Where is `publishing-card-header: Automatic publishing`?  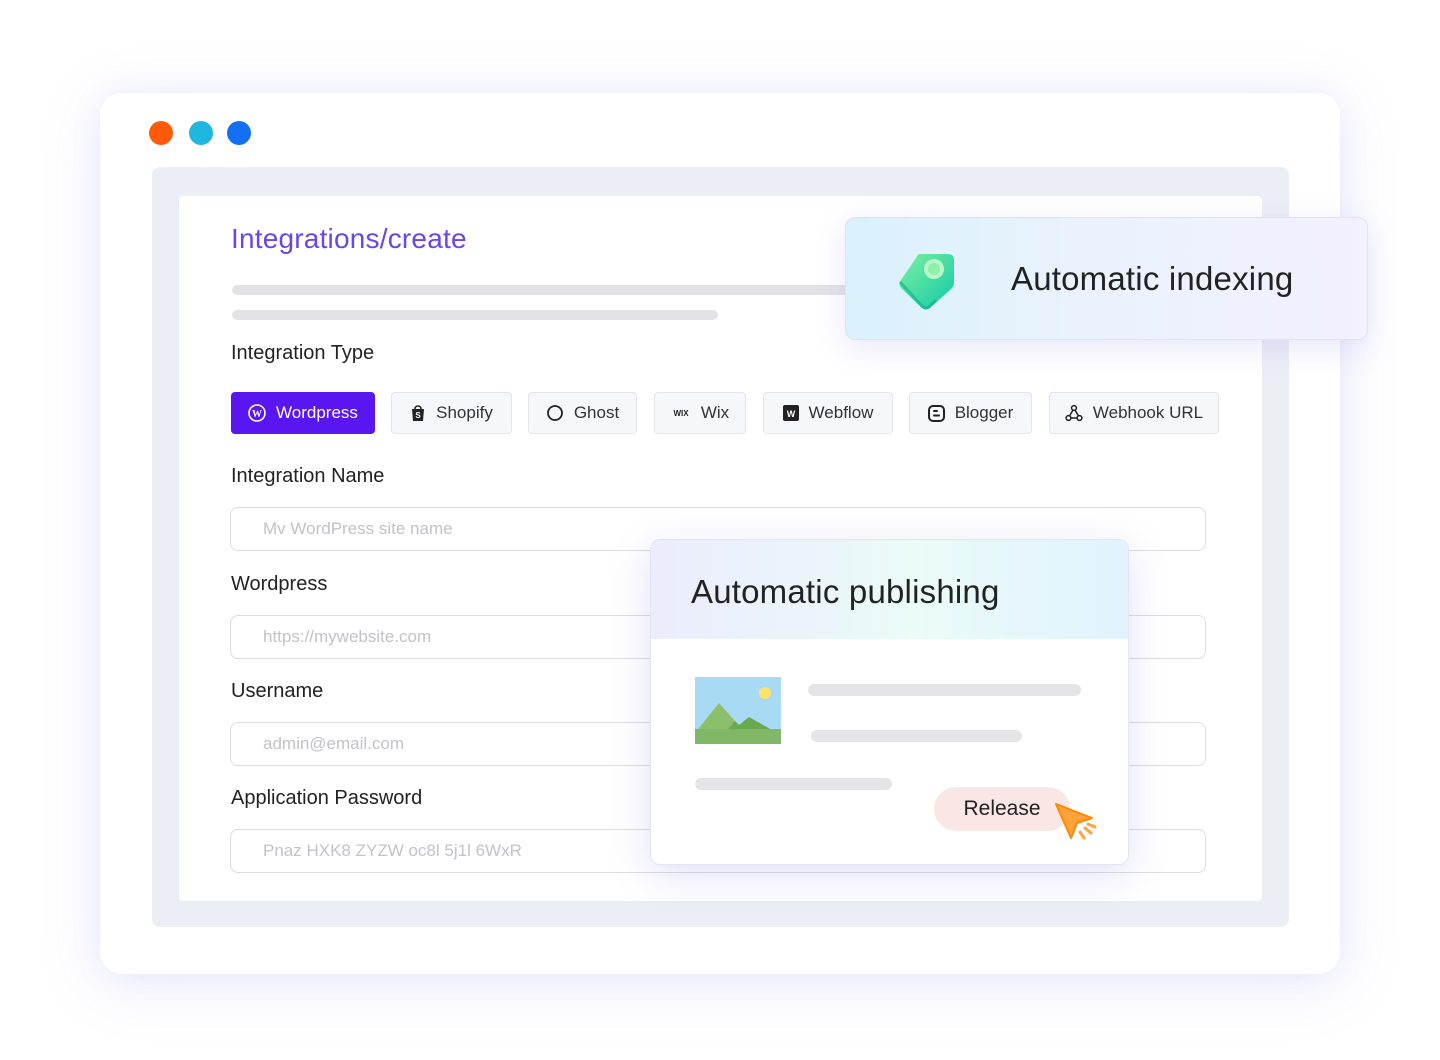
publishing-card-header: Automatic publishing is located at coordinates (889, 589).